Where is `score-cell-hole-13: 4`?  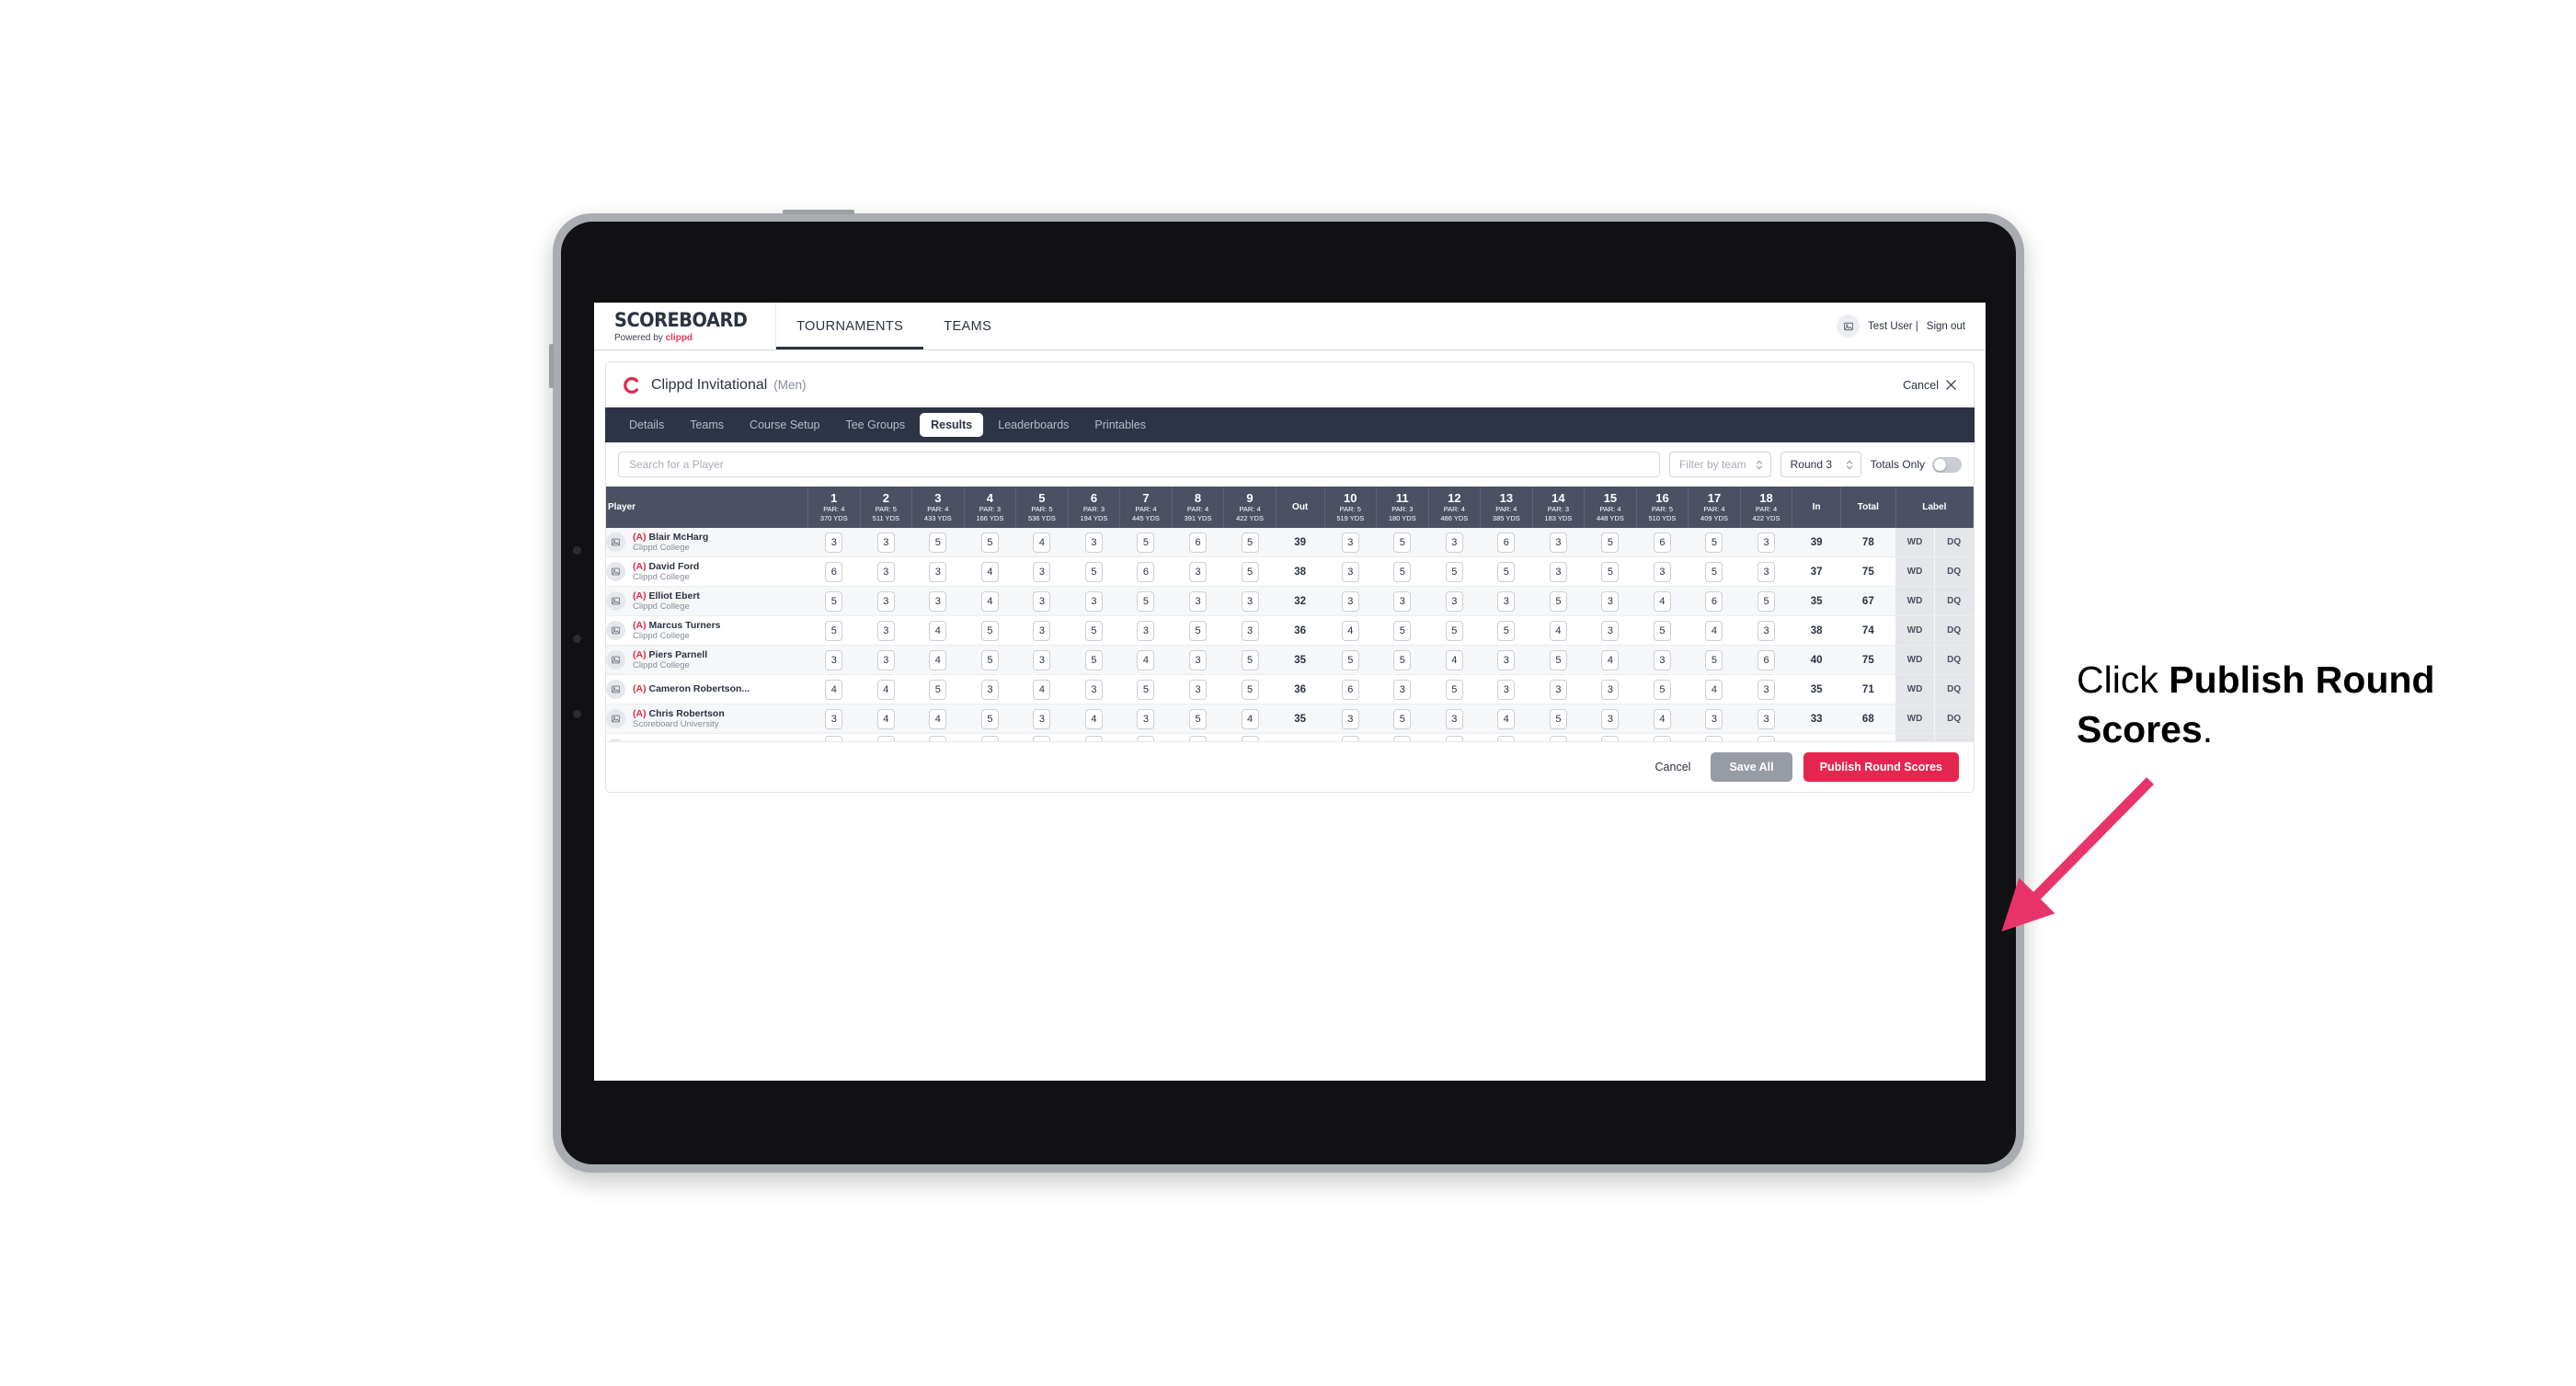 score-cell-hole-13: 4 is located at coordinates (1507, 719).